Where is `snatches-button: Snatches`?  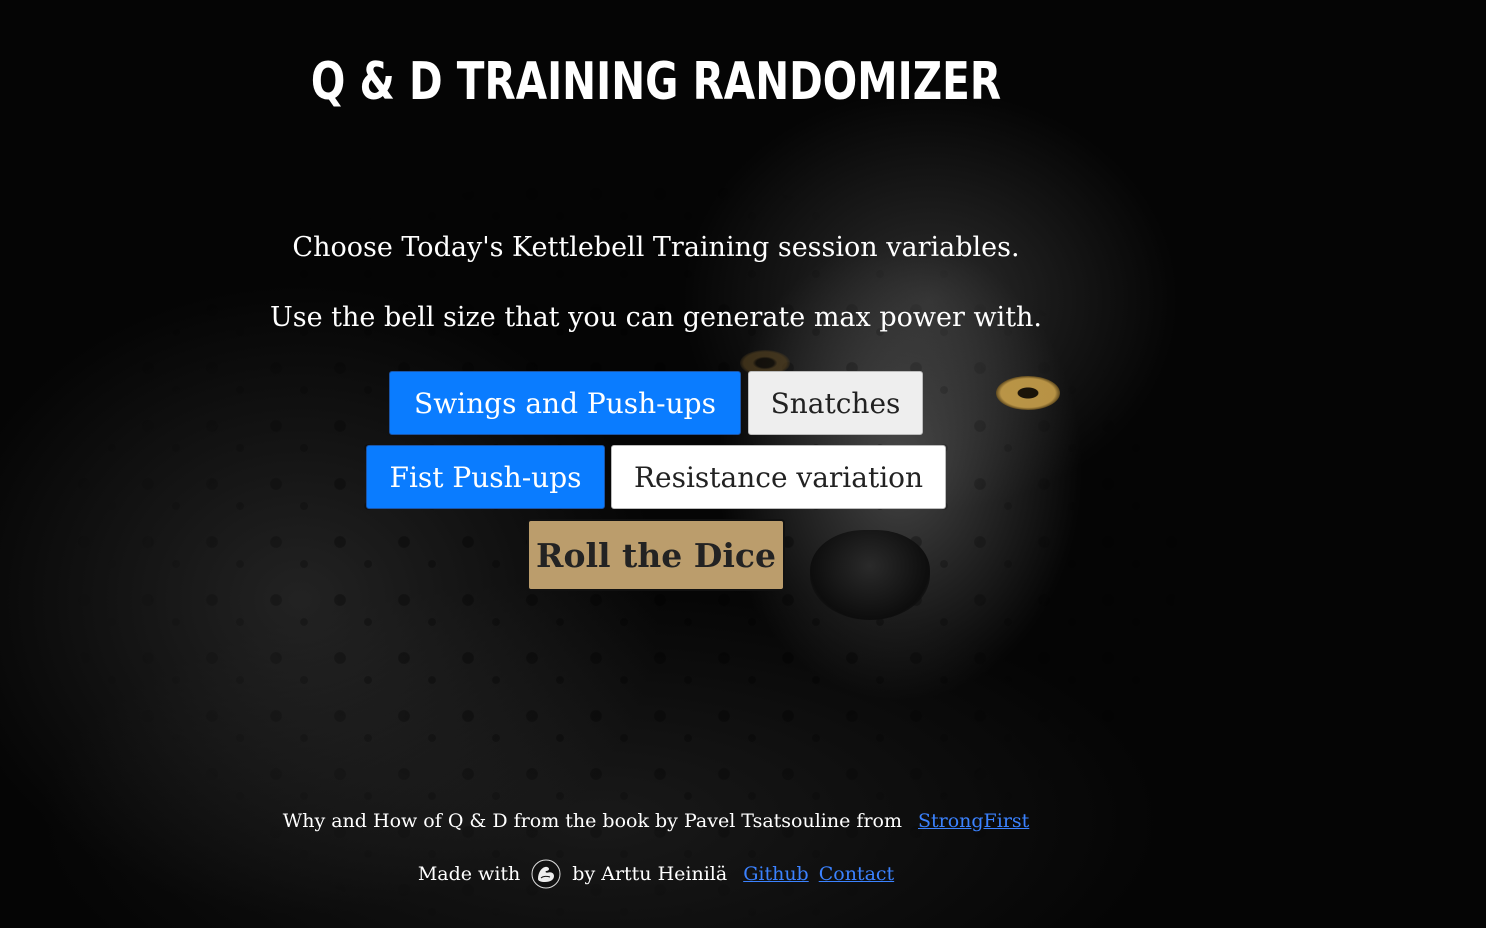
snatches-button: Snatches is located at coordinates (835, 403).